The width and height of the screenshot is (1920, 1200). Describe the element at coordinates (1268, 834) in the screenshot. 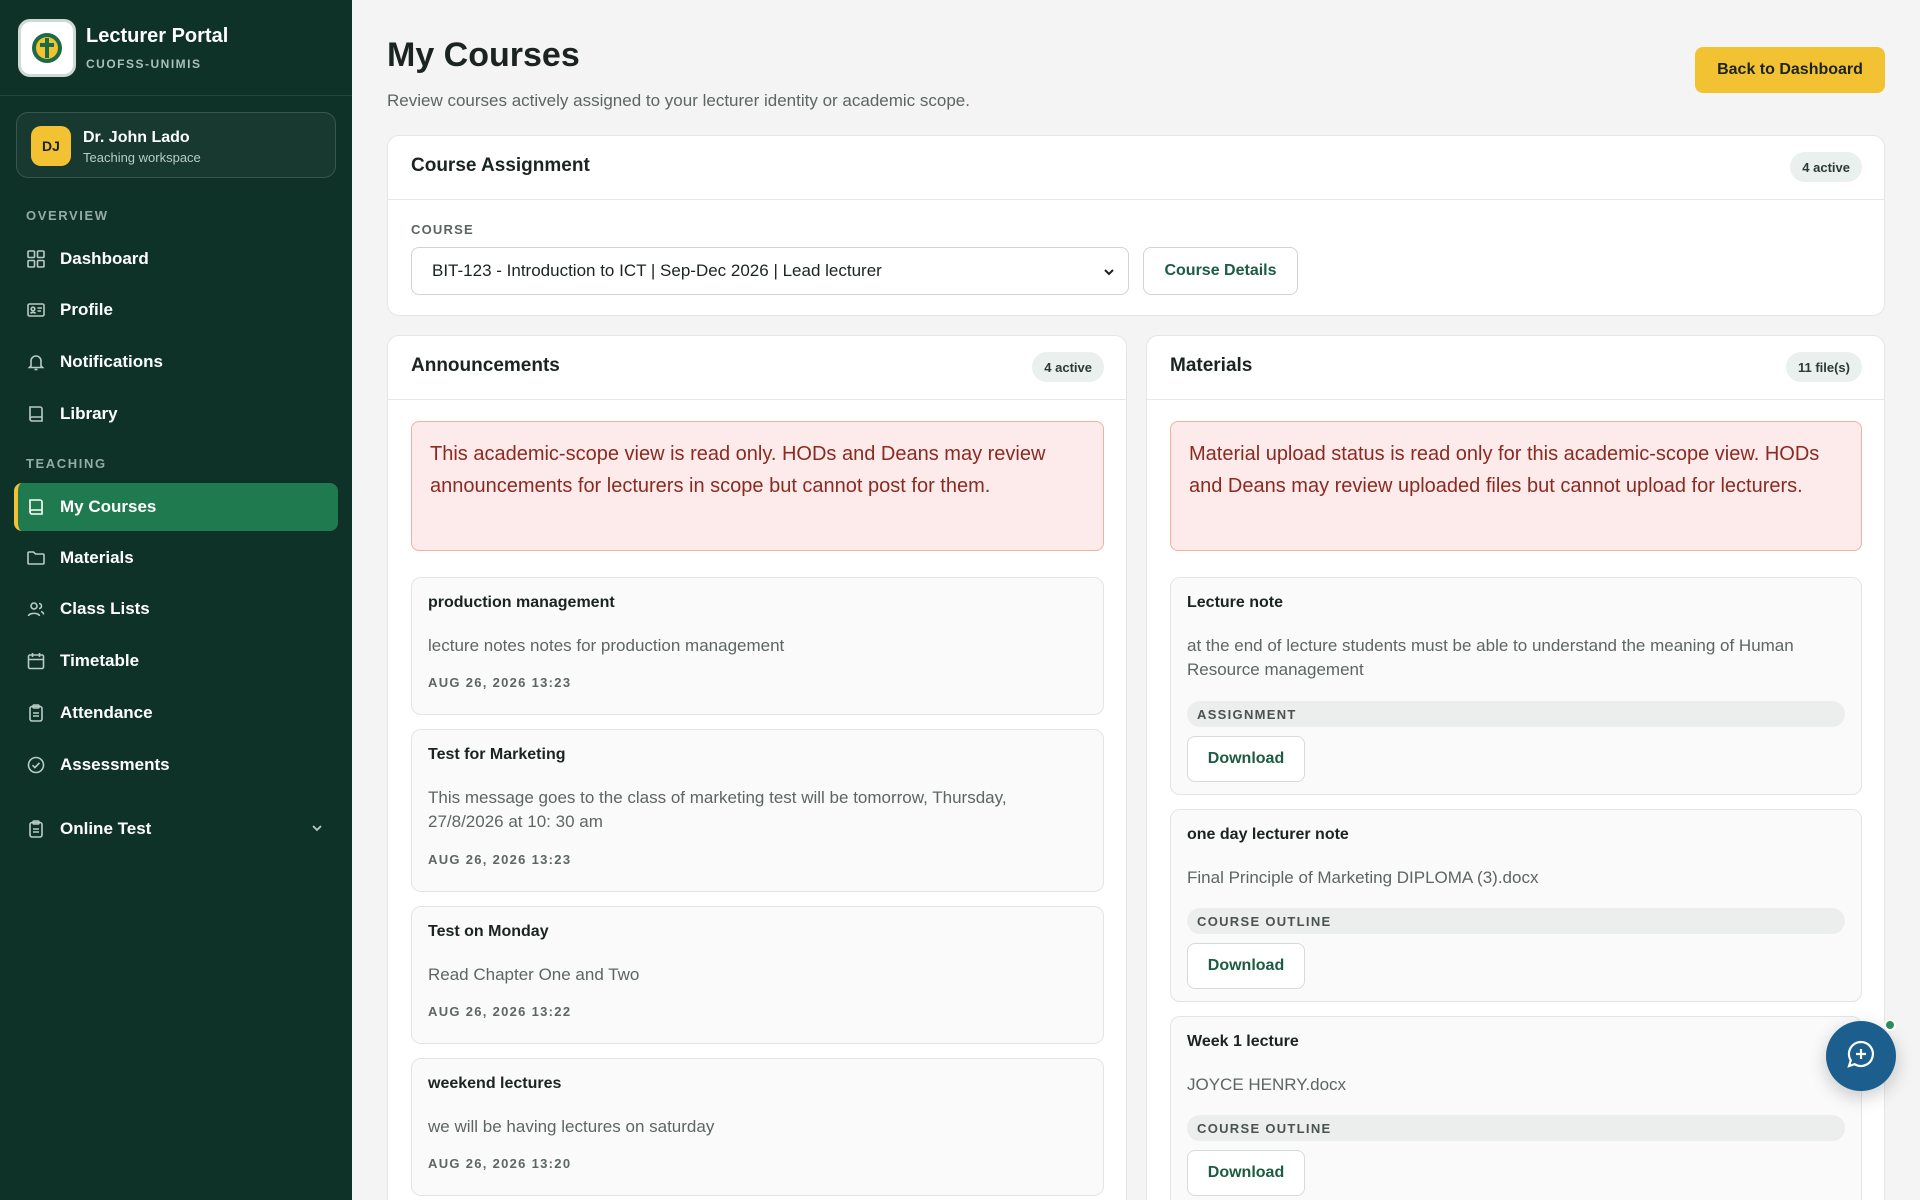

I see `material-title: one day lecturer note` at that location.